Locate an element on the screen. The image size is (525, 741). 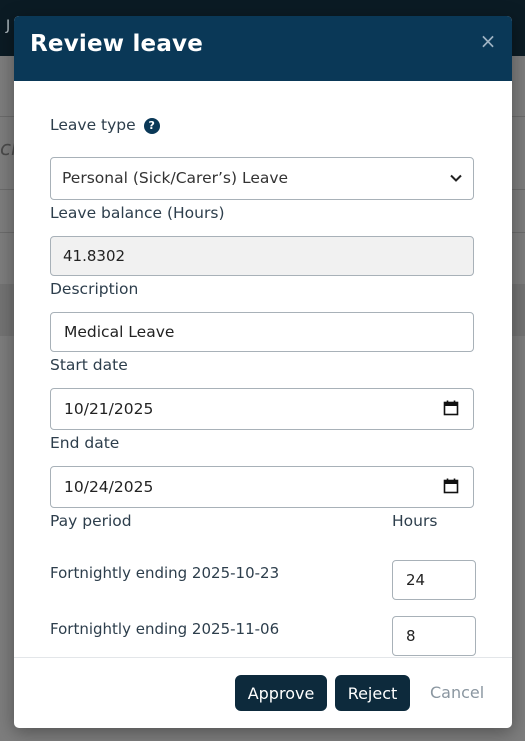
help-icon: ? is located at coordinates (151, 126).